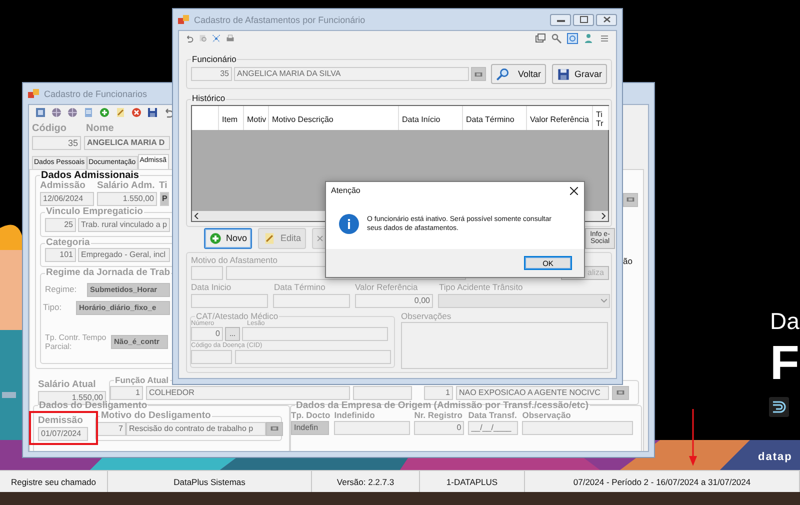 The image size is (800, 505). What do you see at coordinates (127, 143) in the screenshot?
I see `name-field: ANGELICA MARIA D` at bounding box center [127, 143].